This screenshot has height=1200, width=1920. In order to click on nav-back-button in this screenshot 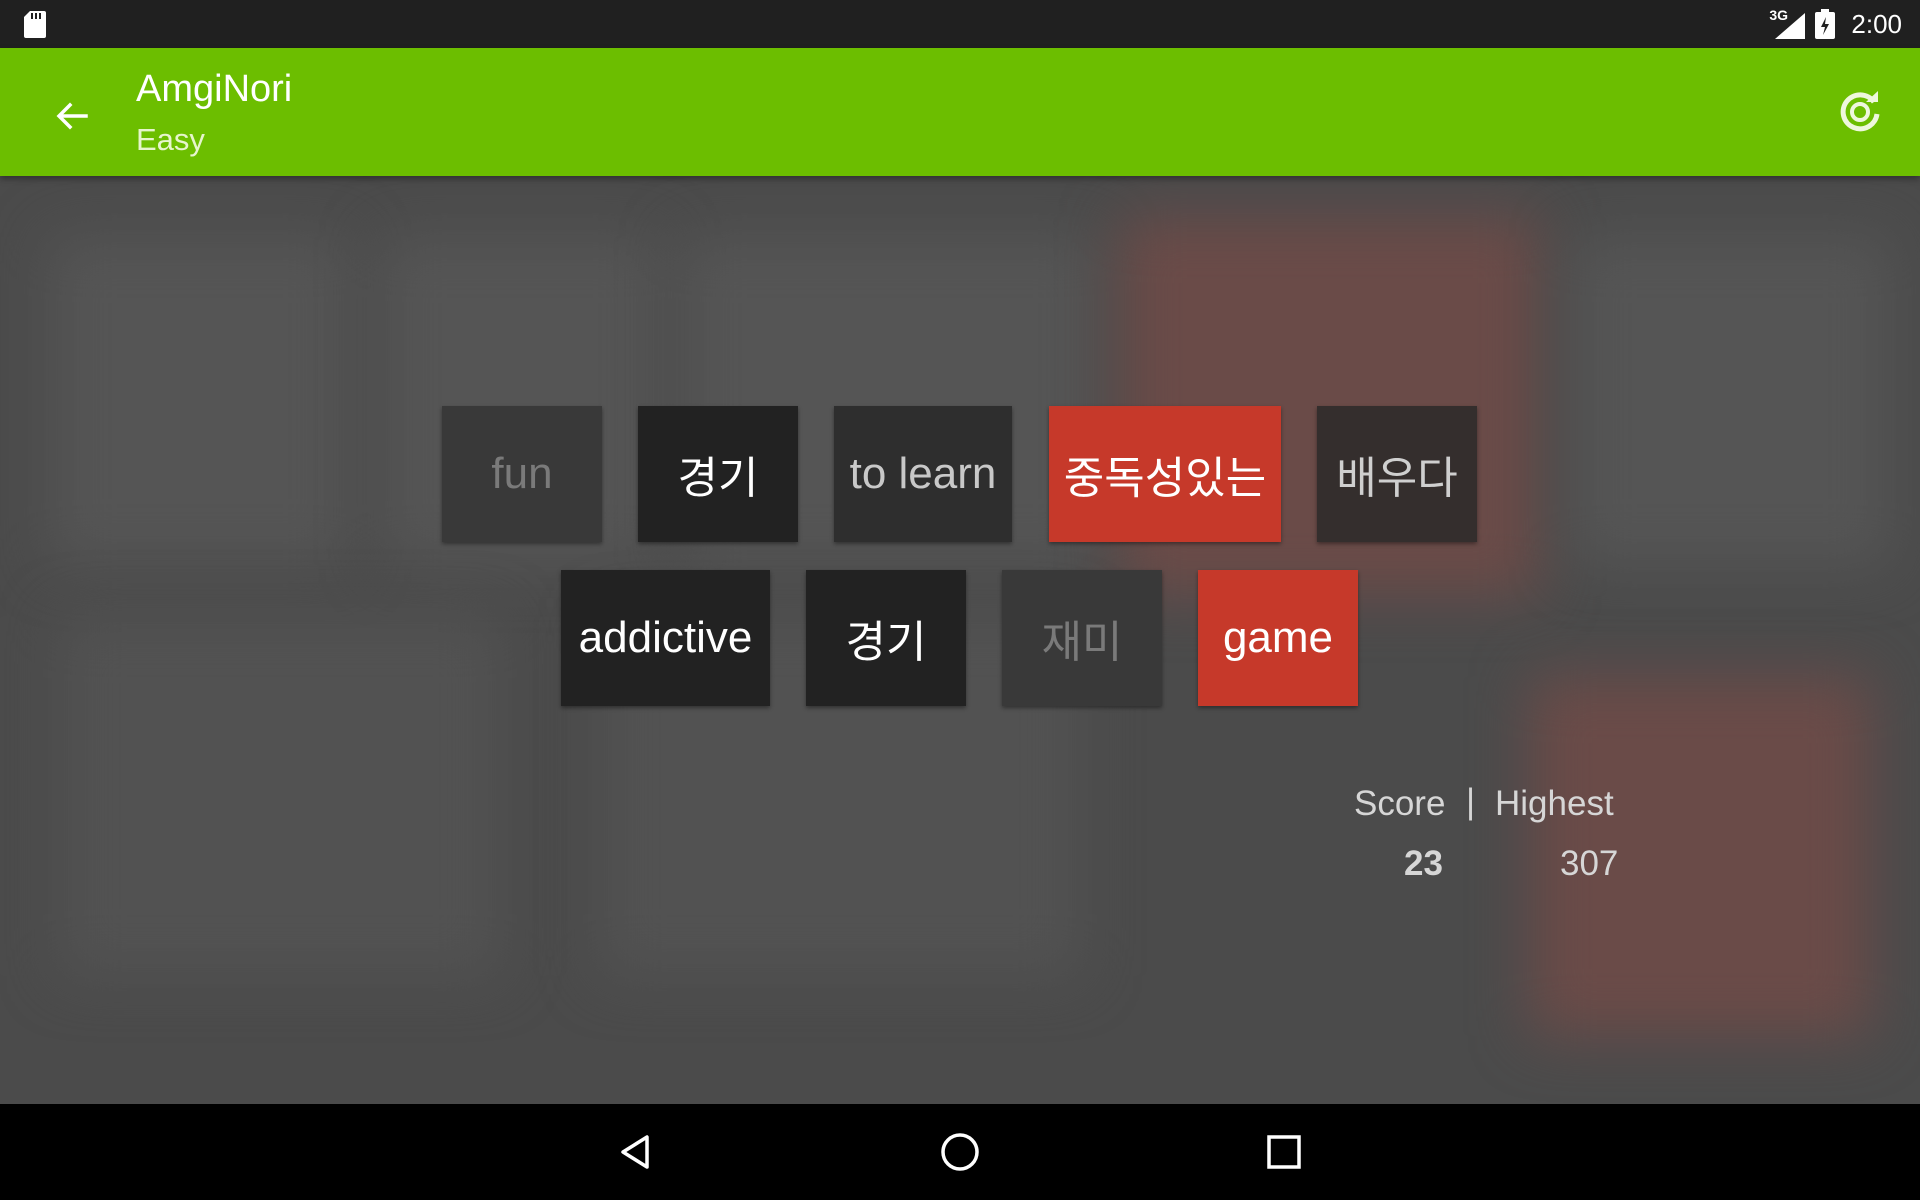, I will do `click(636, 1152)`.